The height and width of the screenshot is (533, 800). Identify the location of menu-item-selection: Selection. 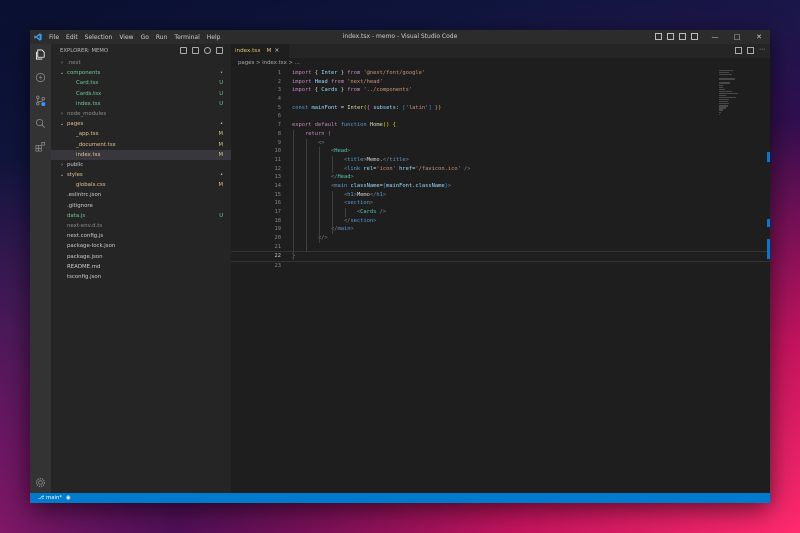
(99, 37).